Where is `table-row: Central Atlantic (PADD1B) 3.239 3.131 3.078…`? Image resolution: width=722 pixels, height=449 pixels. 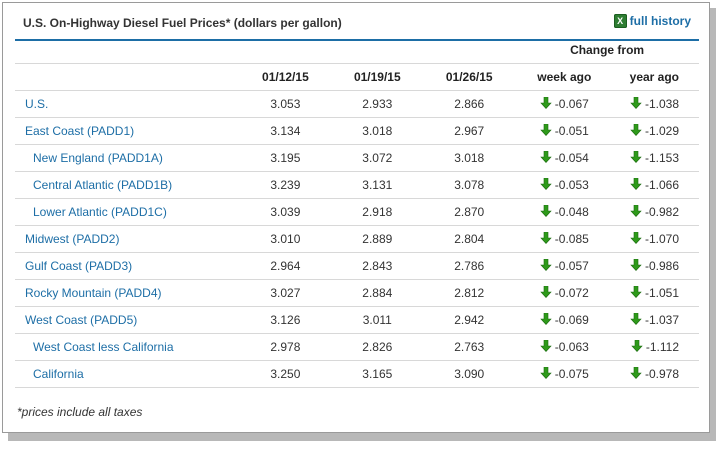
table-row: Central Atlantic (PADD1B) 3.239 3.131 3.078… is located at coordinates (357, 185).